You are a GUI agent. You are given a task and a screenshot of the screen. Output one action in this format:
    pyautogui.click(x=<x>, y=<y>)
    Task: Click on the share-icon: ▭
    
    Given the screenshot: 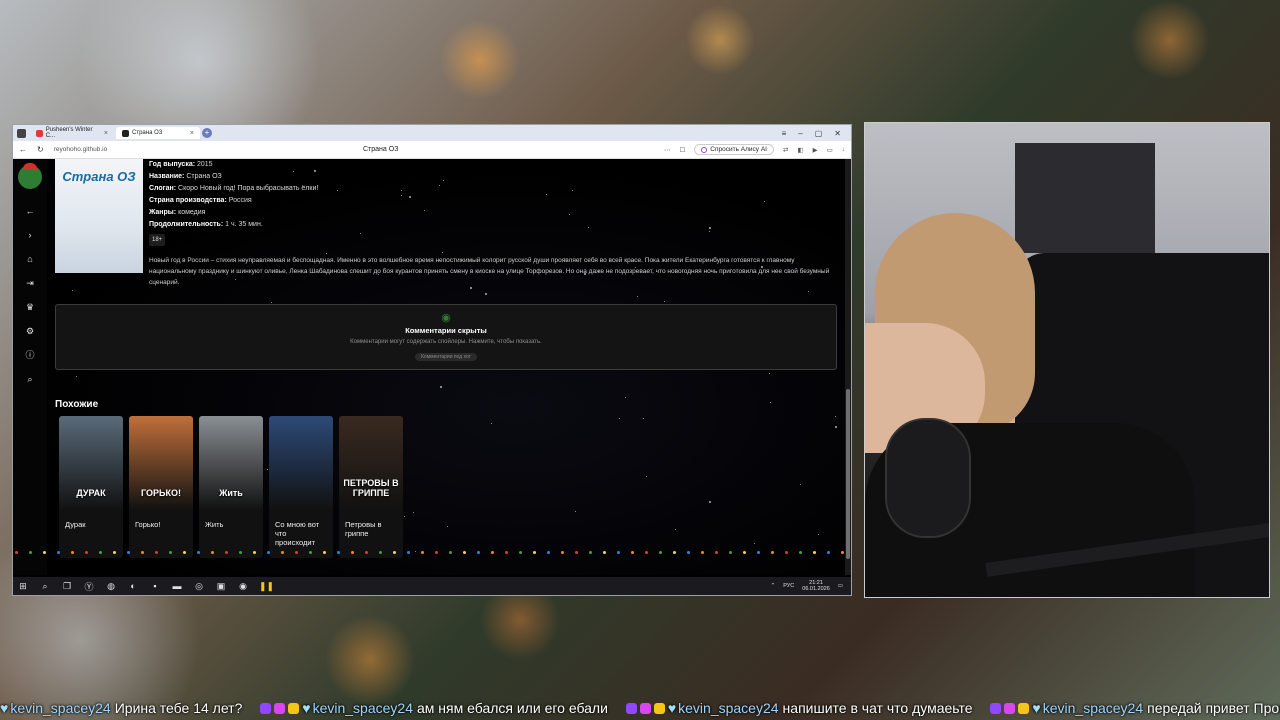 What is the action you would take?
    pyautogui.click(x=830, y=150)
    